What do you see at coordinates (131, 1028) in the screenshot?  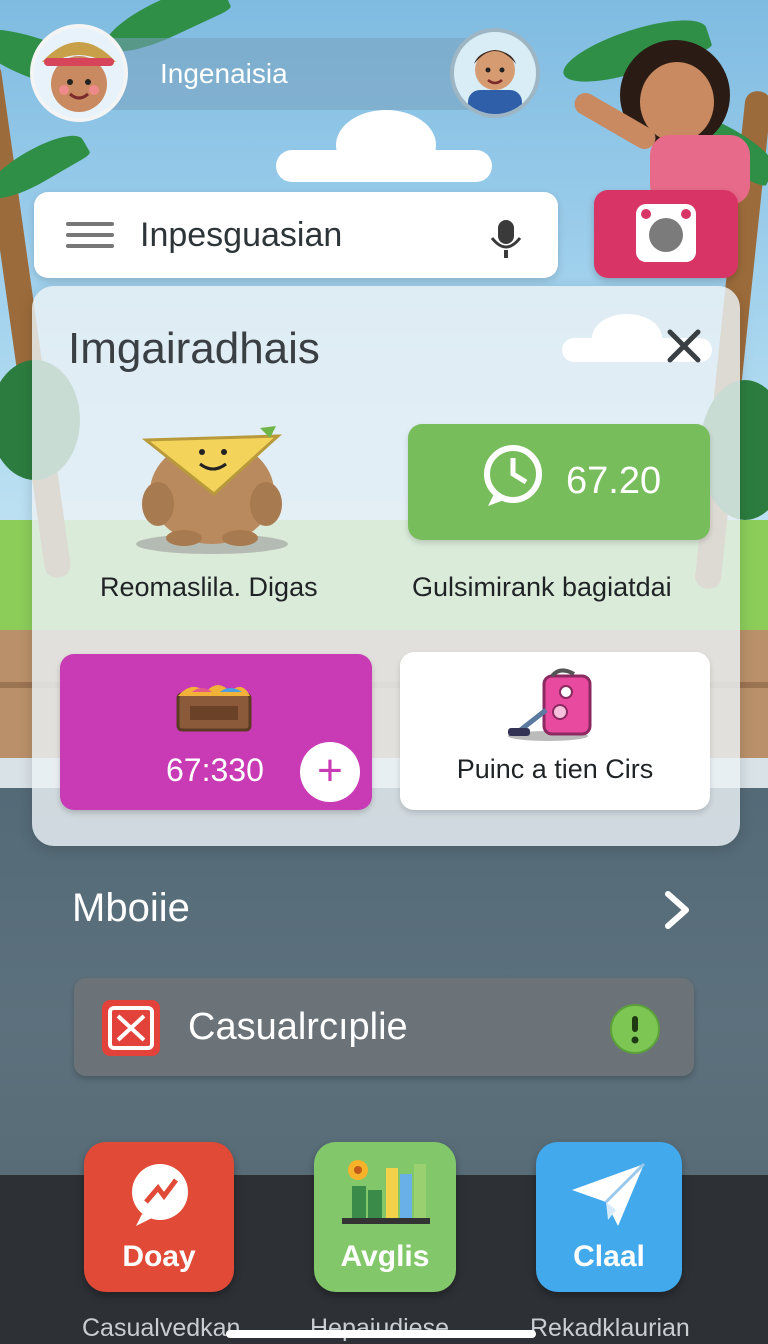 I see `error-icon` at bounding box center [131, 1028].